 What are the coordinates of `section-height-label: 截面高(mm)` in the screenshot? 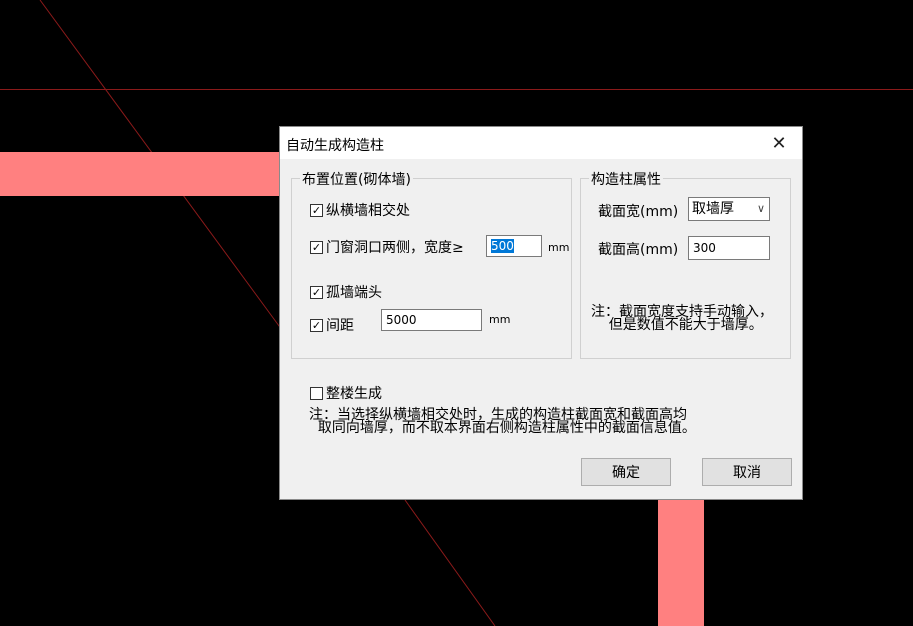 It's located at (638, 250).